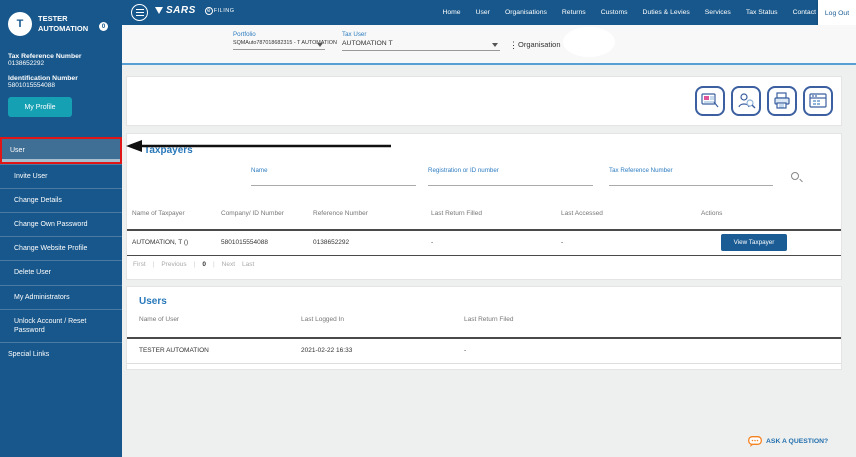  Describe the element at coordinates (754, 242) in the screenshot. I see `view-taxpayer-button: View Taxpayer` at that location.